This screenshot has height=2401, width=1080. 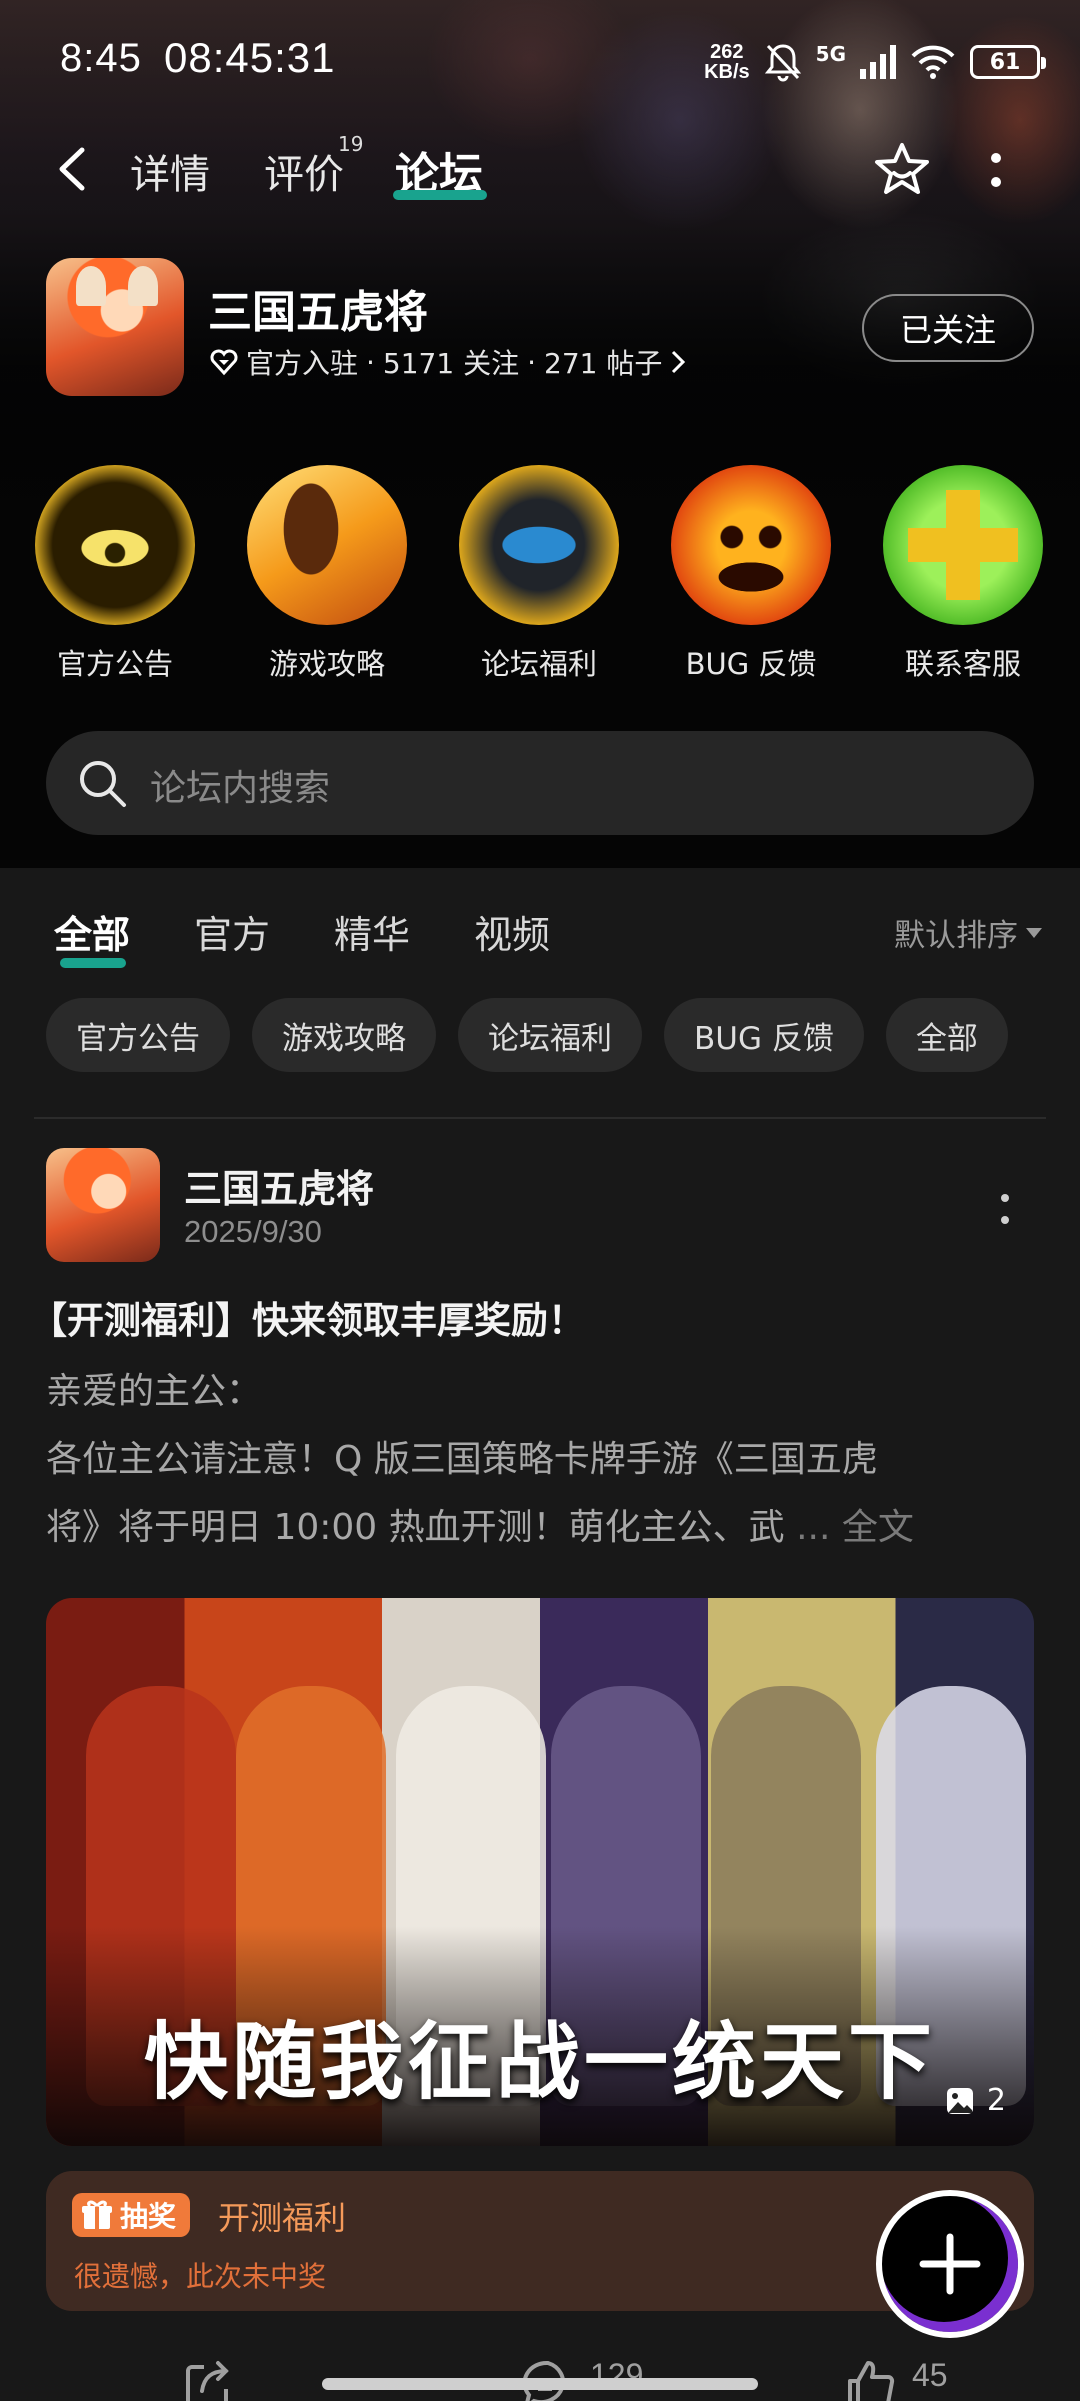 I want to click on category-official-notice: 官方公告, so click(x=115, y=574).